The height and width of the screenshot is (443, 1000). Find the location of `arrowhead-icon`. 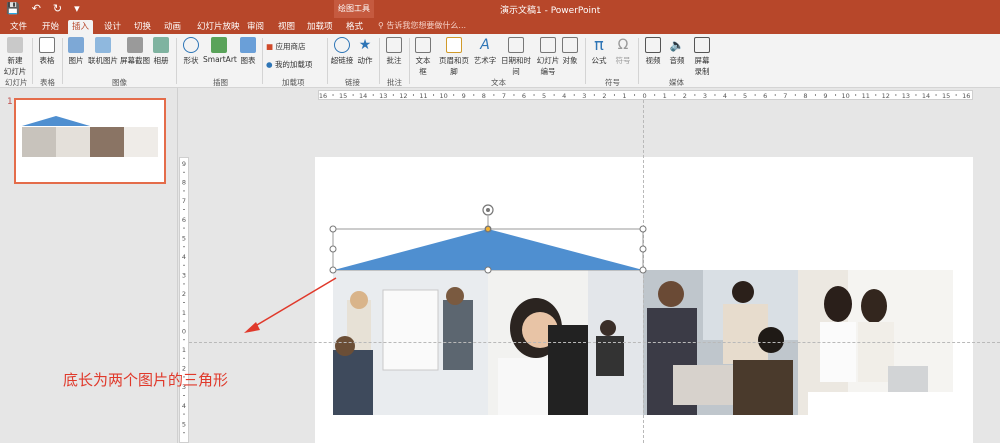

arrowhead-icon is located at coordinates (252, 327).